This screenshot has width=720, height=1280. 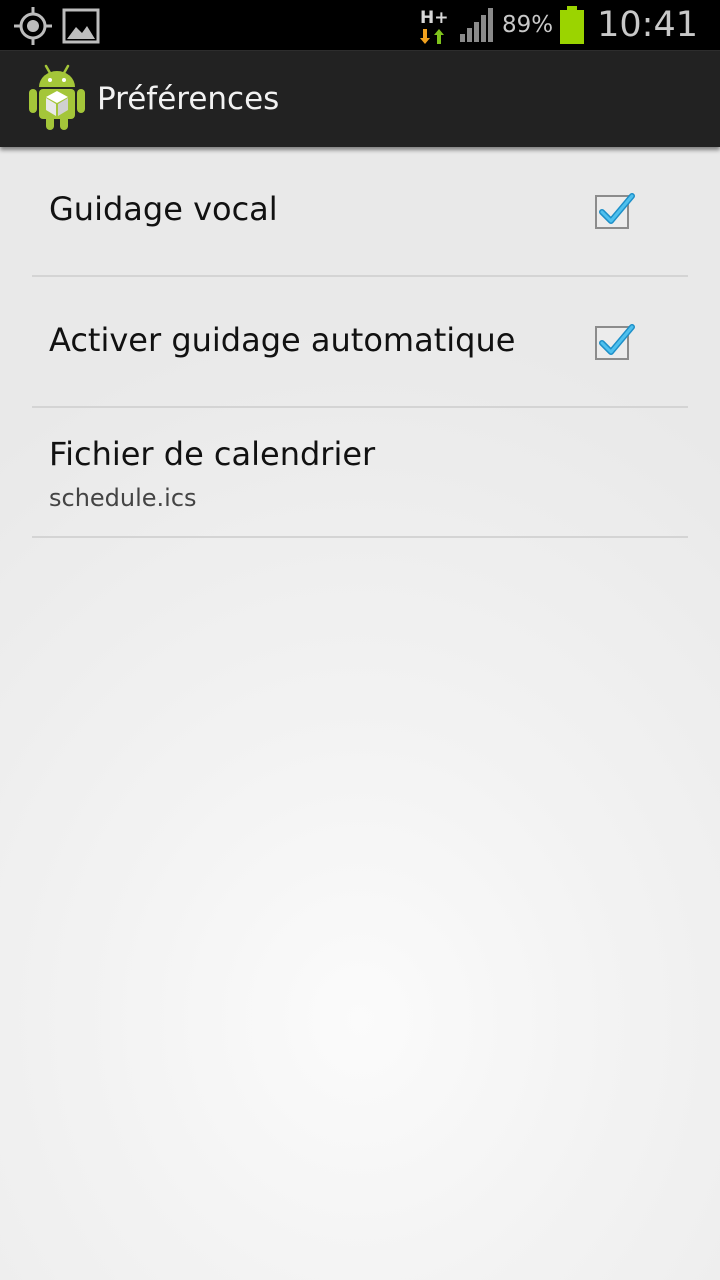 I want to click on battery-percentage: 89%, so click(x=528, y=25).